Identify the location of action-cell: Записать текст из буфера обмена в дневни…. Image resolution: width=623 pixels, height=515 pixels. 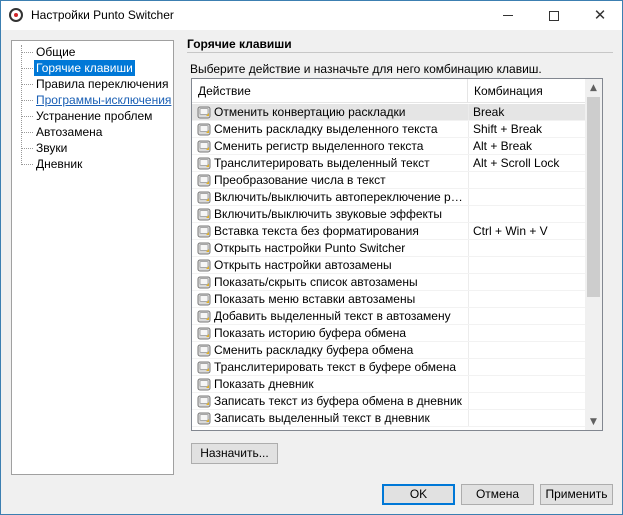
(338, 401).